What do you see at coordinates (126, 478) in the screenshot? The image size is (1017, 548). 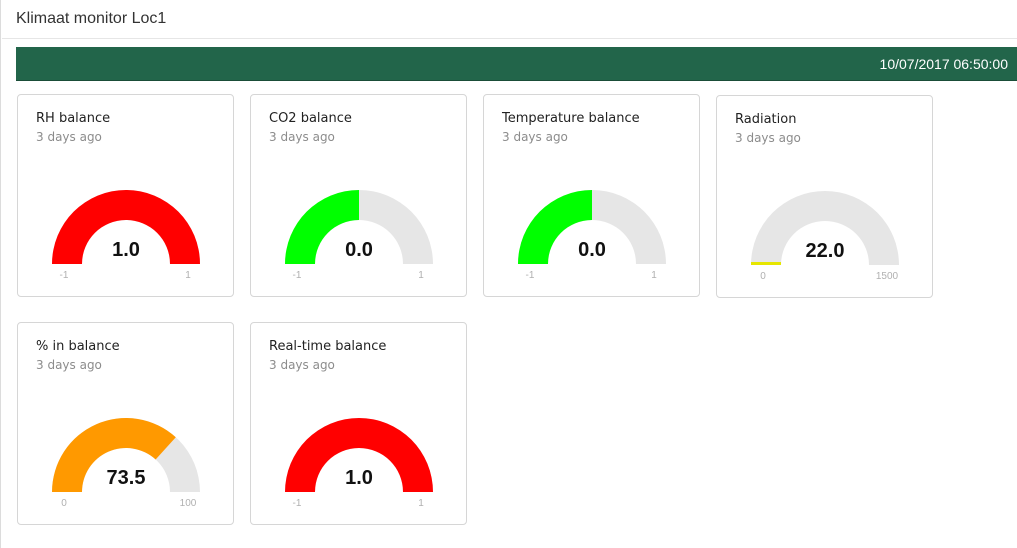 I see `gauge-value: 73.5` at bounding box center [126, 478].